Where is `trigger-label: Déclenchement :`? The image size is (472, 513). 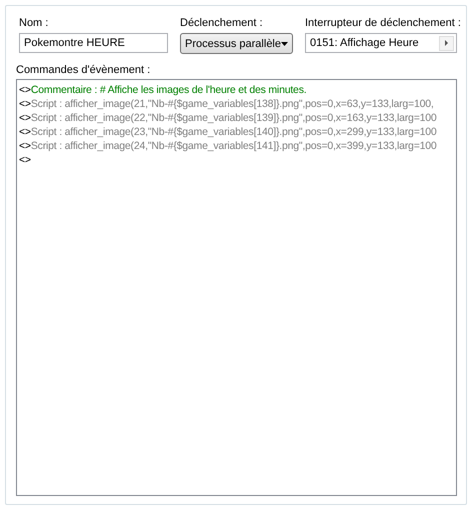 trigger-label: Déclenchement : is located at coordinates (222, 23).